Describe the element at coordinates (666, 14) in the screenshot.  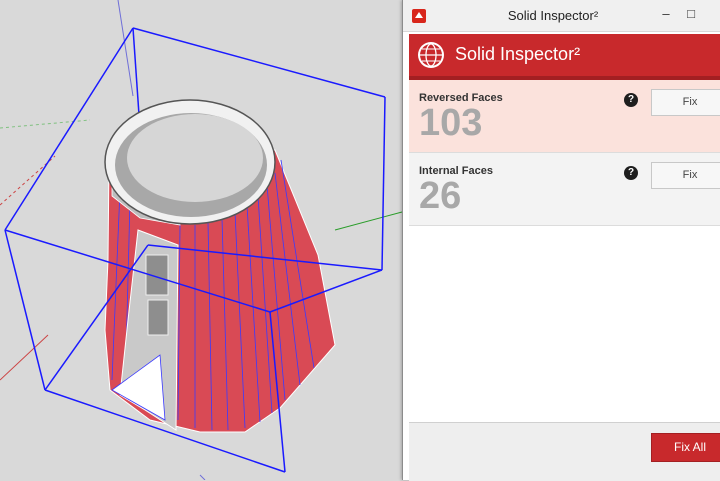
I see `minimize-button: –` at that location.